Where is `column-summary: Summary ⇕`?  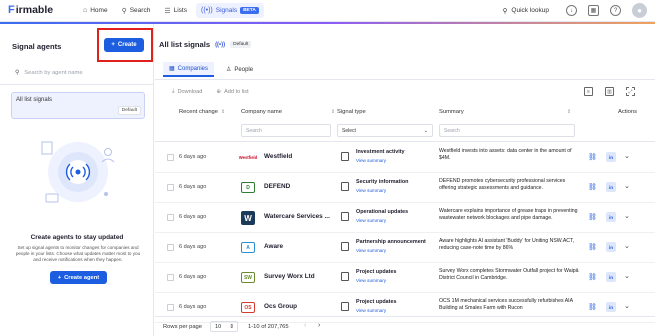 column-summary: Summary ⇕ is located at coordinates (505, 112).